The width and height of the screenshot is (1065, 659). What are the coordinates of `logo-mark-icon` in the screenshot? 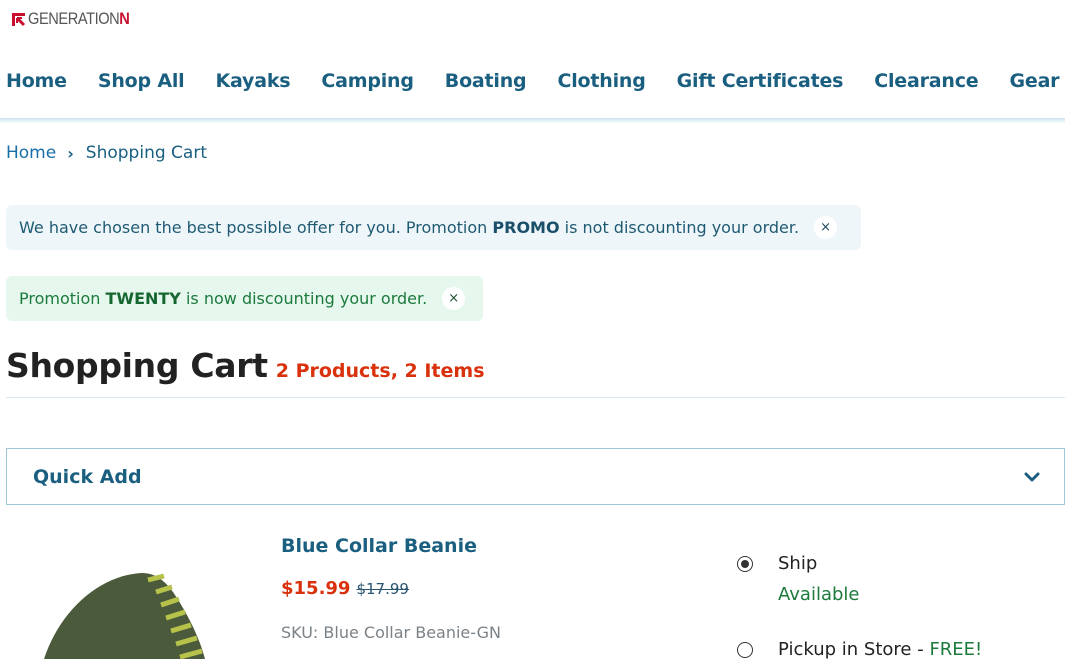 It's located at (19, 19).